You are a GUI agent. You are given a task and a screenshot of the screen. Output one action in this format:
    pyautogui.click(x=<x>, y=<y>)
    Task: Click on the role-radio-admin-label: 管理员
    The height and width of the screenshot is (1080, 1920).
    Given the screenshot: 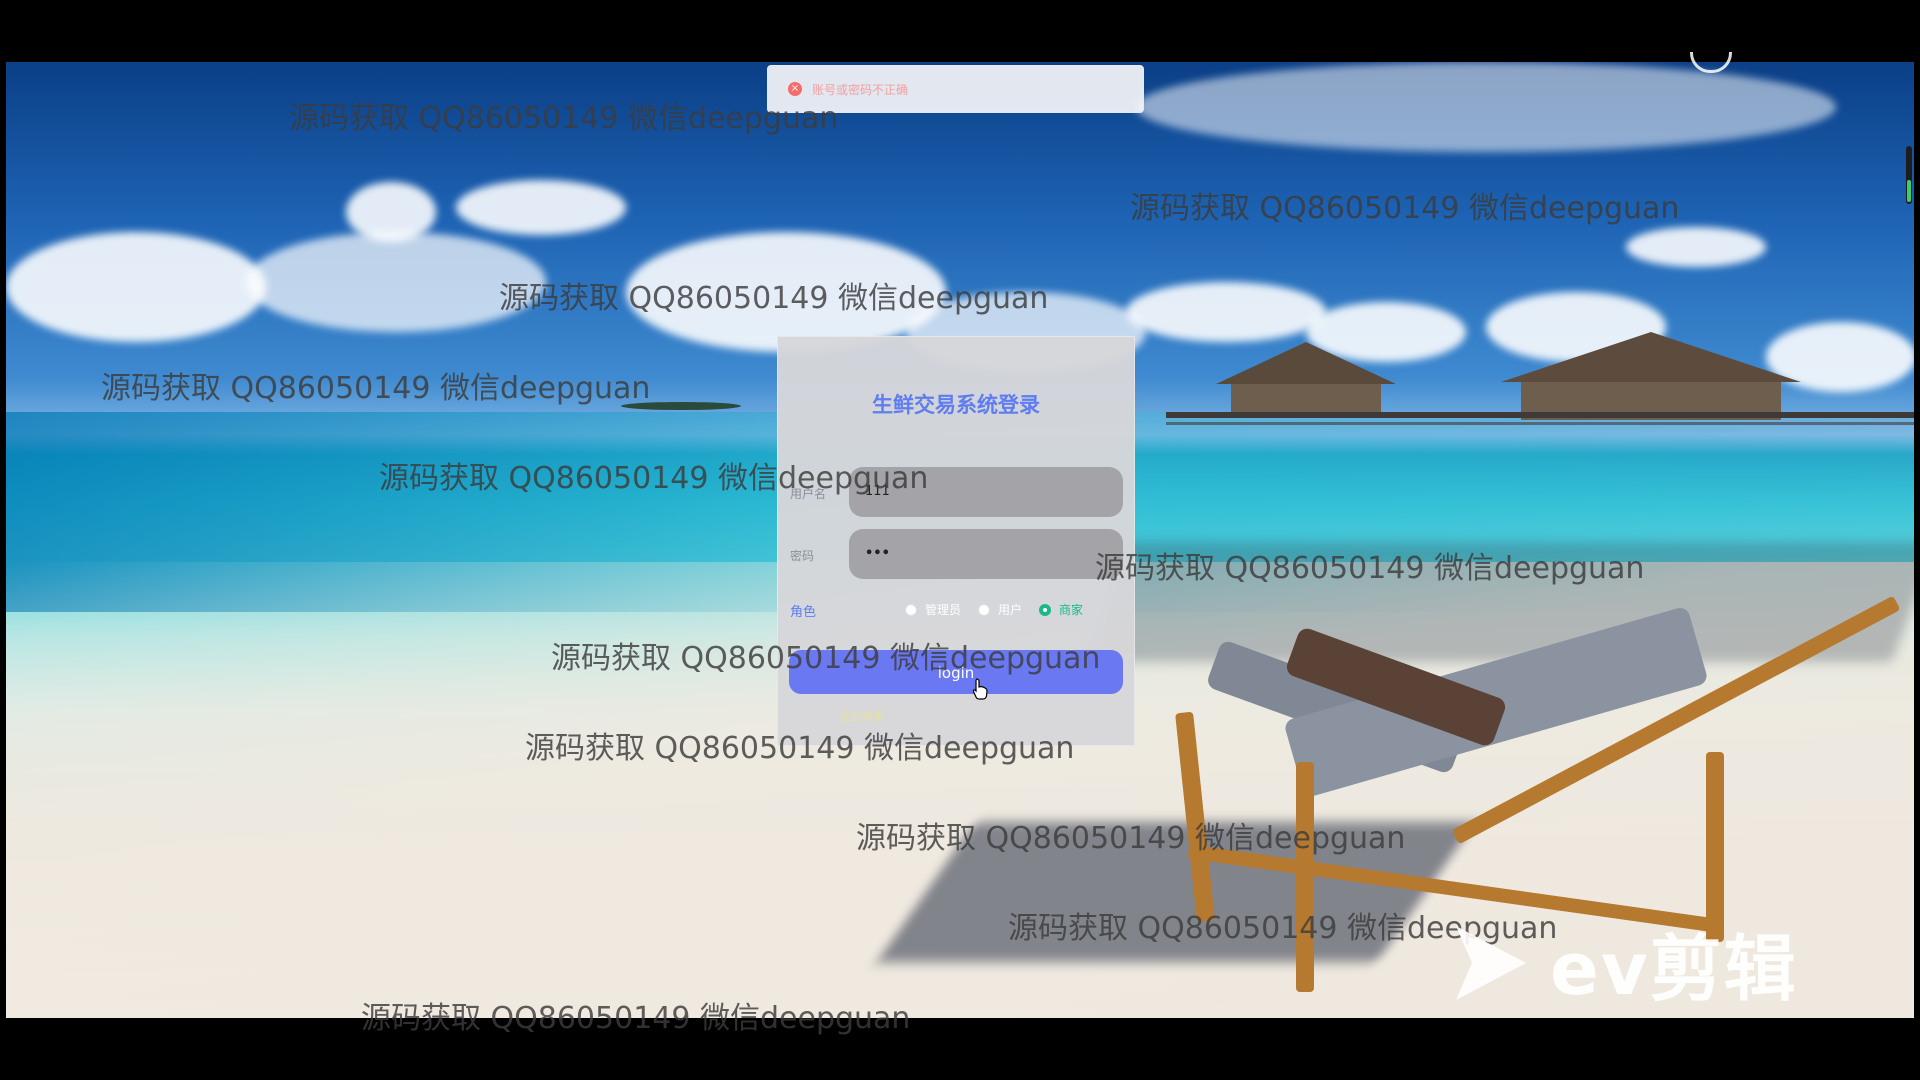 What is the action you would take?
    pyautogui.click(x=943, y=609)
    